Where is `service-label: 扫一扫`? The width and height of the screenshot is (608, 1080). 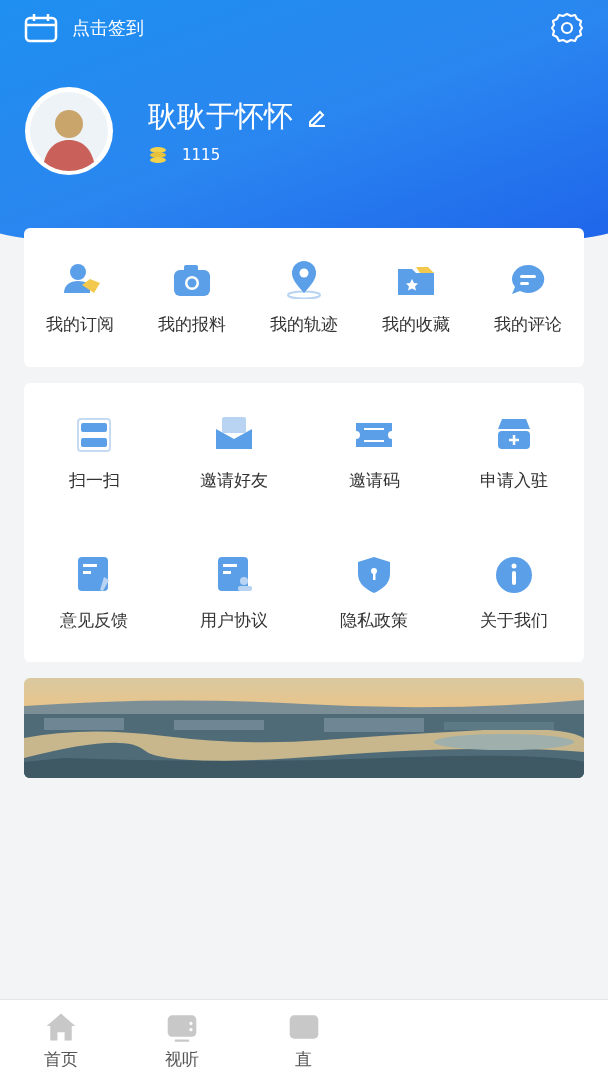
service-label: 扫一扫 is located at coordinates (94, 481).